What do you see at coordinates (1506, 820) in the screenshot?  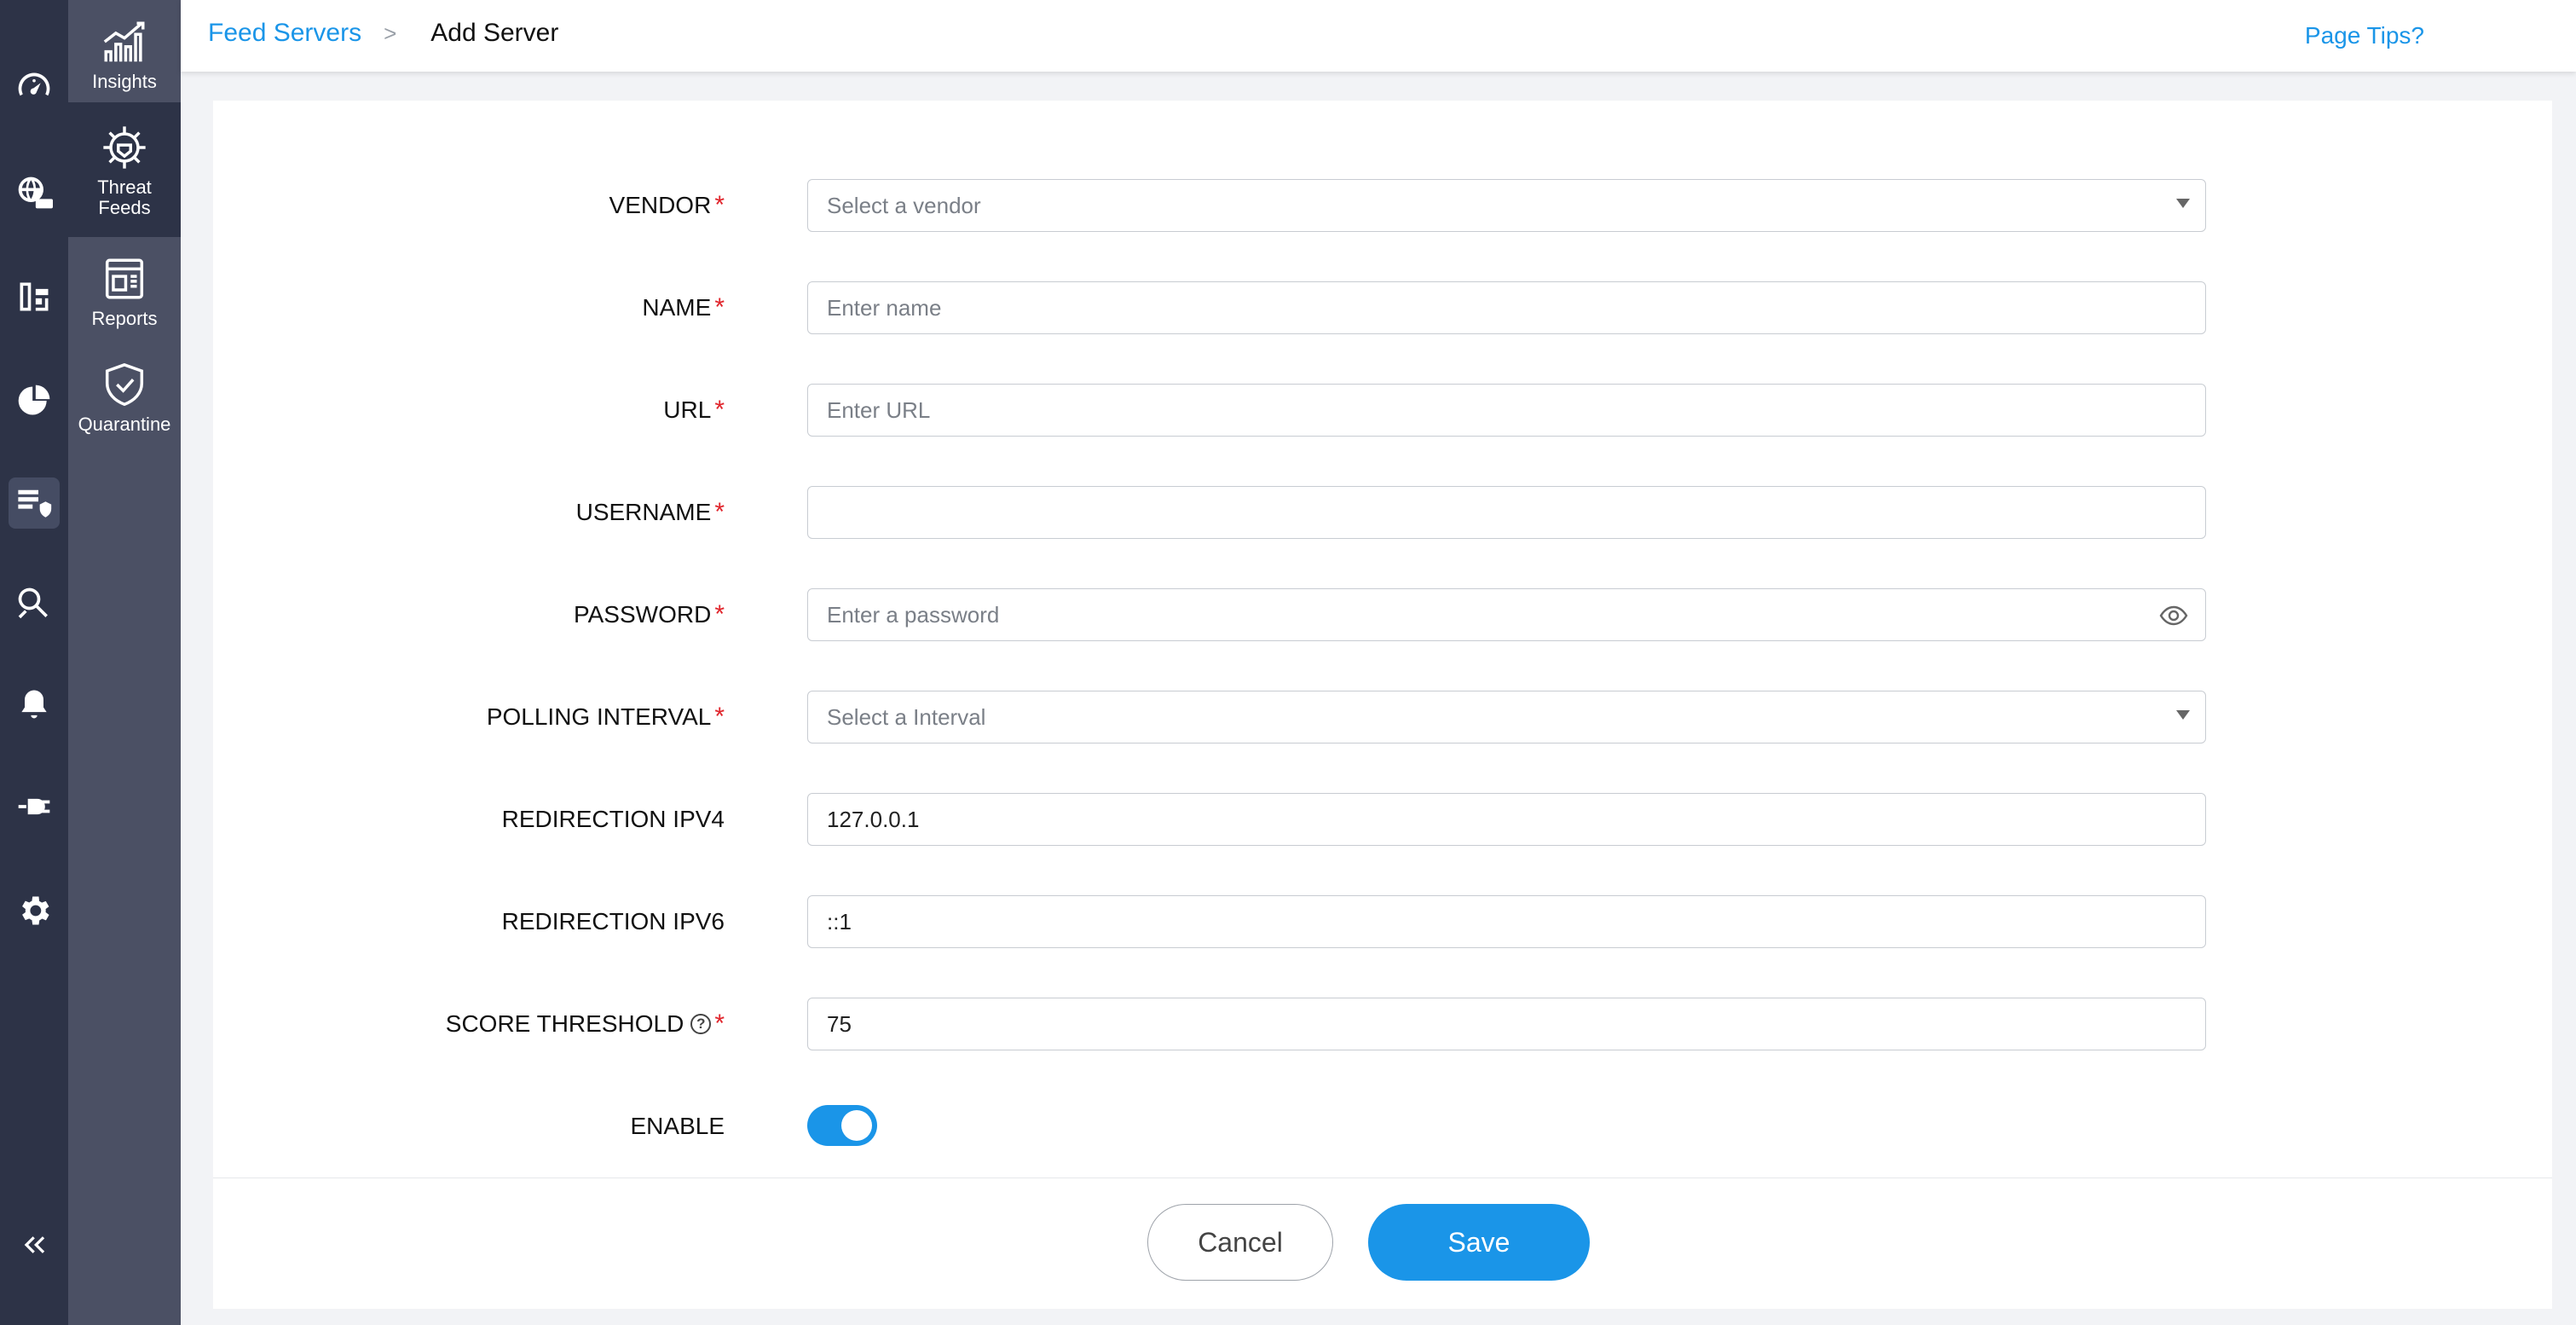 I see `redirection-ipv4-input: 127.0.0.1` at bounding box center [1506, 820].